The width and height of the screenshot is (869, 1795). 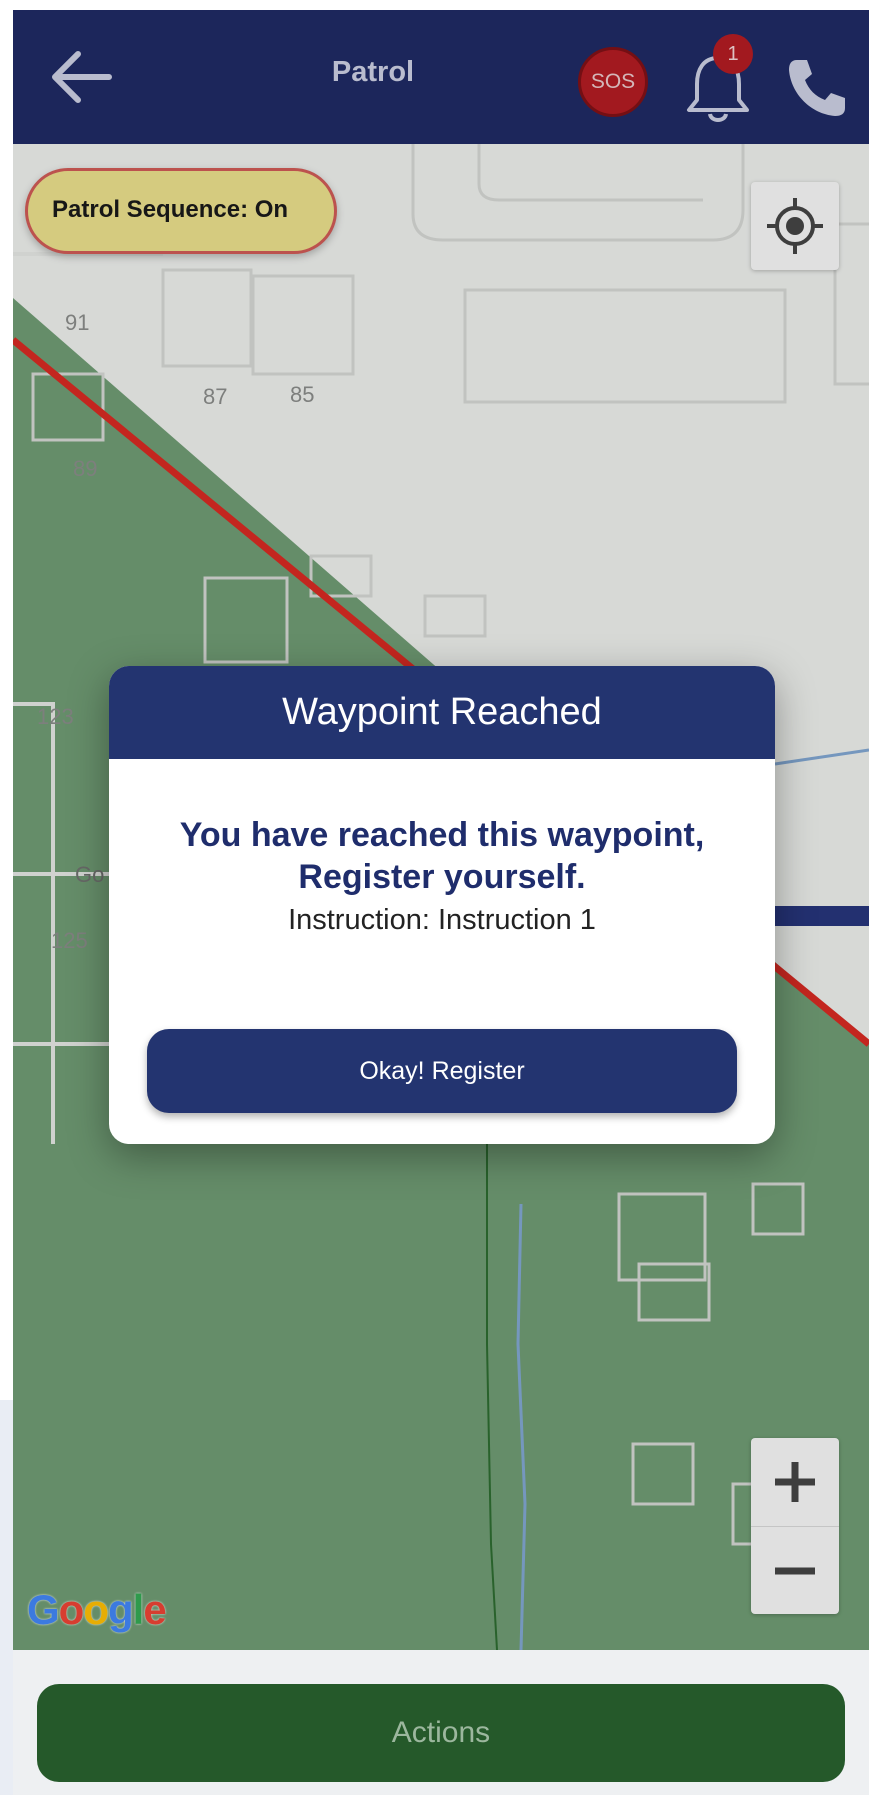 I want to click on zoom-in-button, so click(x=795, y=1482).